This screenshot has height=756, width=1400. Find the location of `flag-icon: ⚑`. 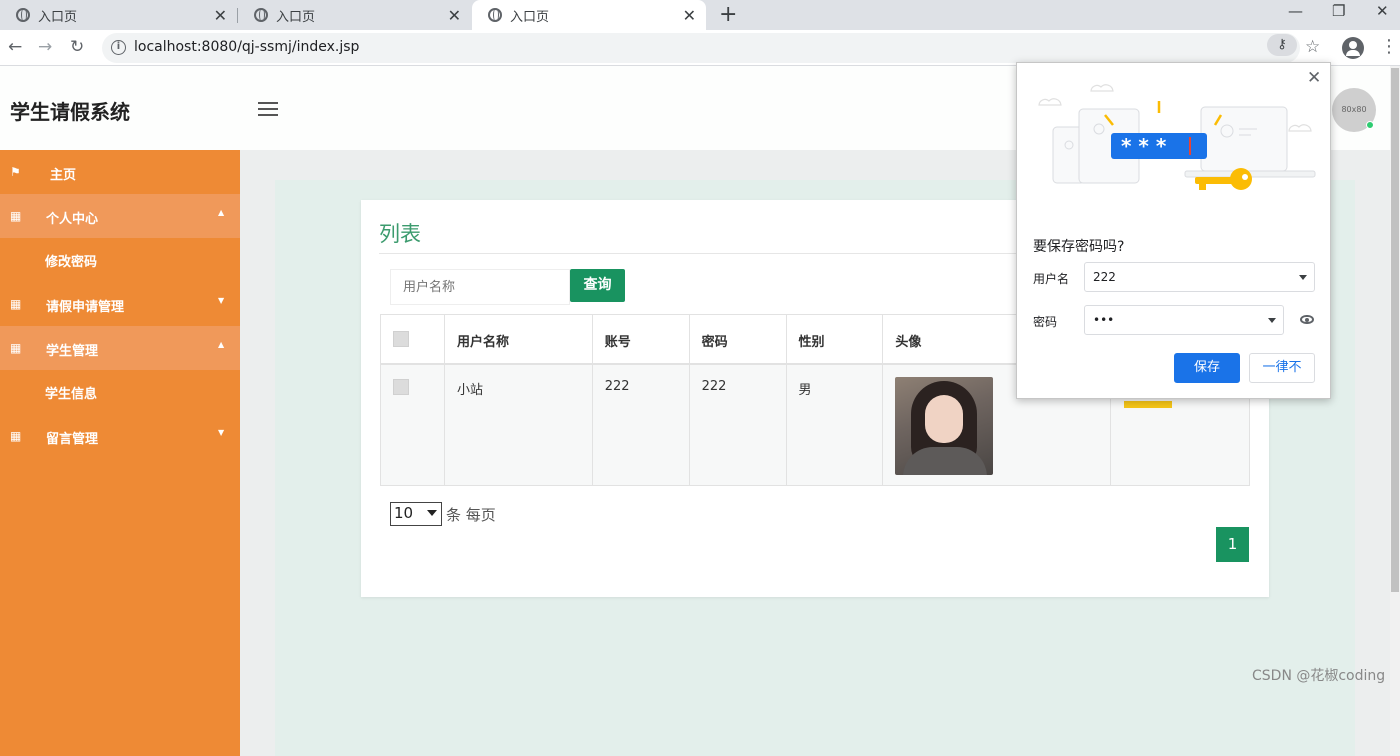

flag-icon: ⚑ is located at coordinates (15, 172).